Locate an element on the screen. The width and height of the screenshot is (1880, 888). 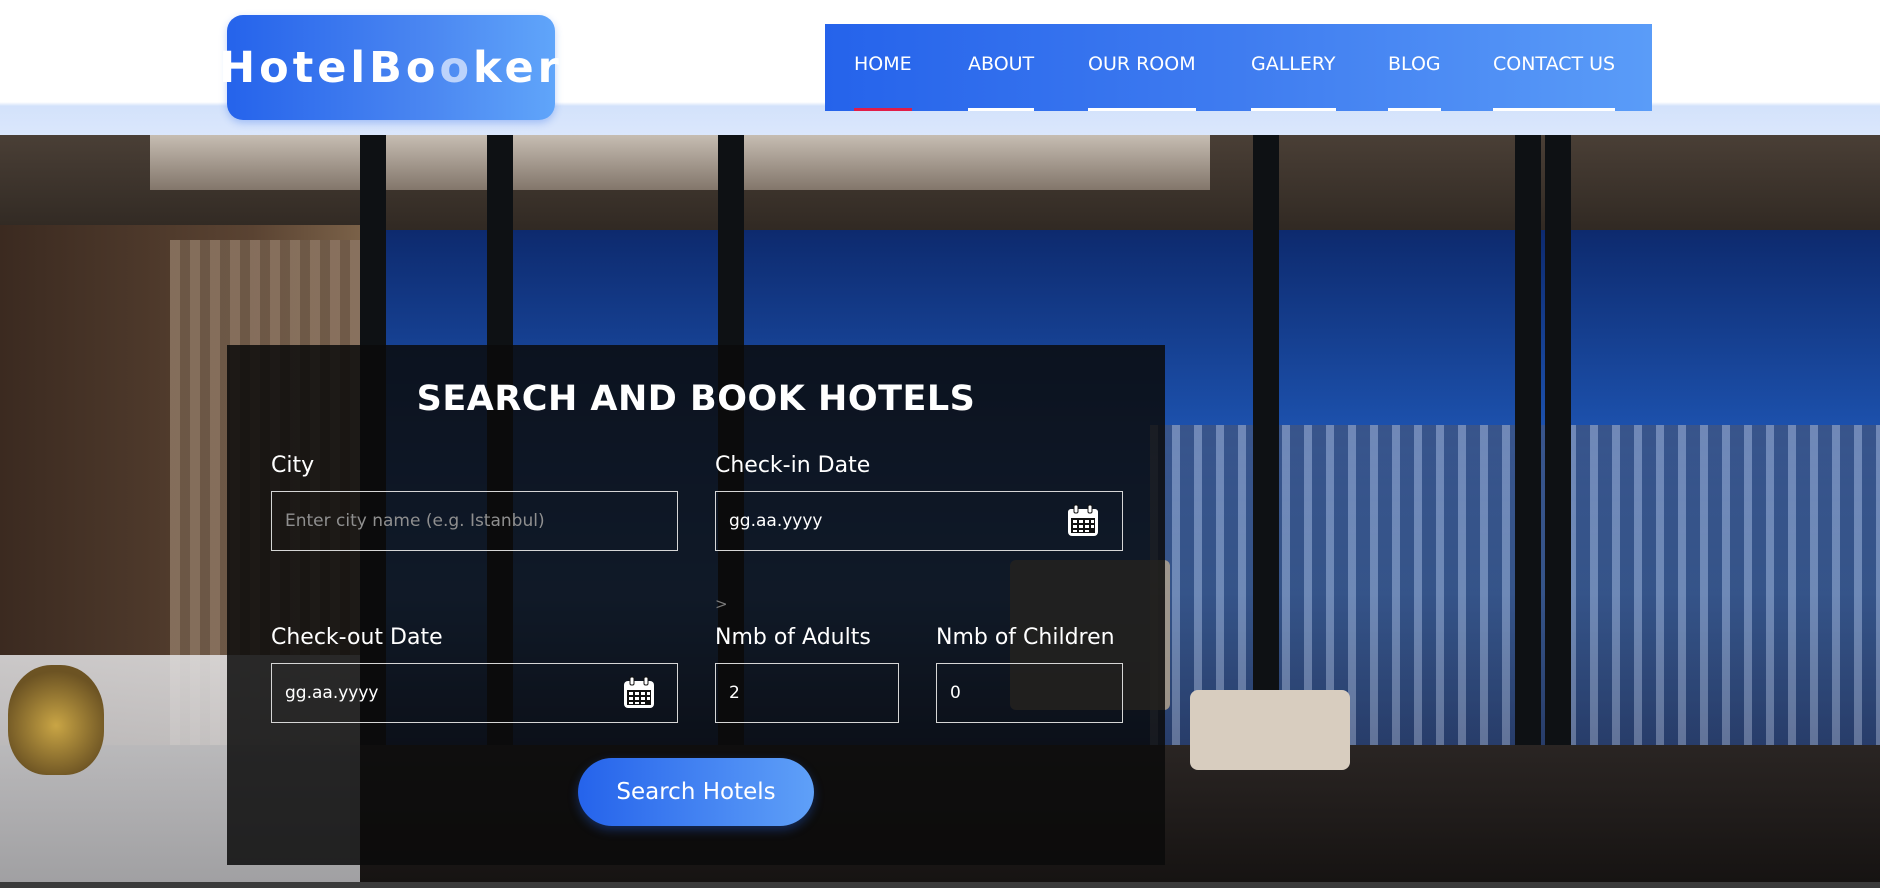
checkout-date-input: gg.aa.yyyy is located at coordinates (474, 693).